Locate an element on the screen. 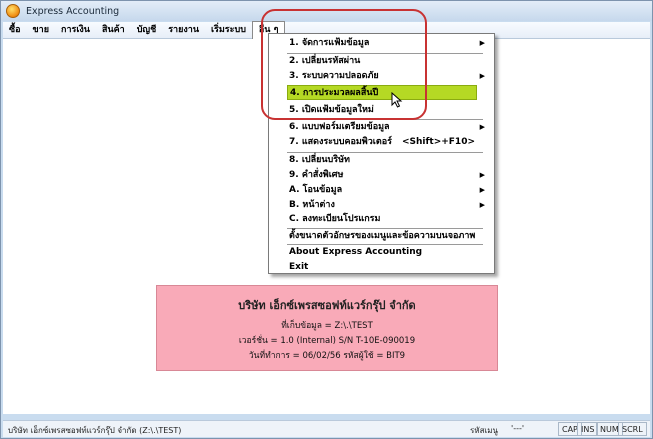 The image size is (653, 439). menu-item-system-info: 7. แสดงระบบคอมพิวเตอร์ <Shift>+F10> is located at coordinates (382, 142).